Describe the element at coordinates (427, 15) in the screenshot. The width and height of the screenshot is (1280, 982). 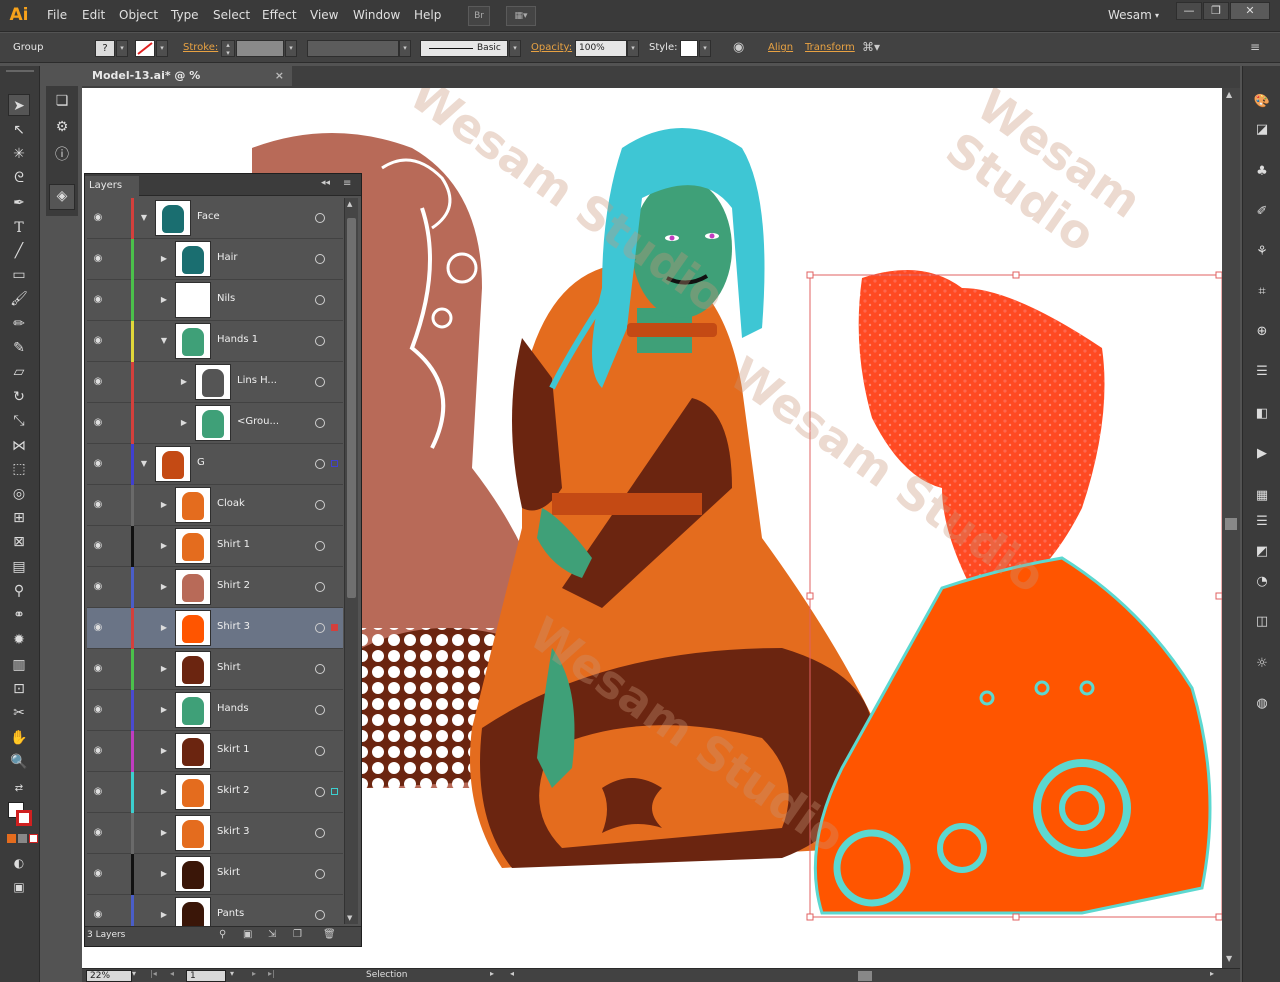
I see `menu-help: Help` at that location.